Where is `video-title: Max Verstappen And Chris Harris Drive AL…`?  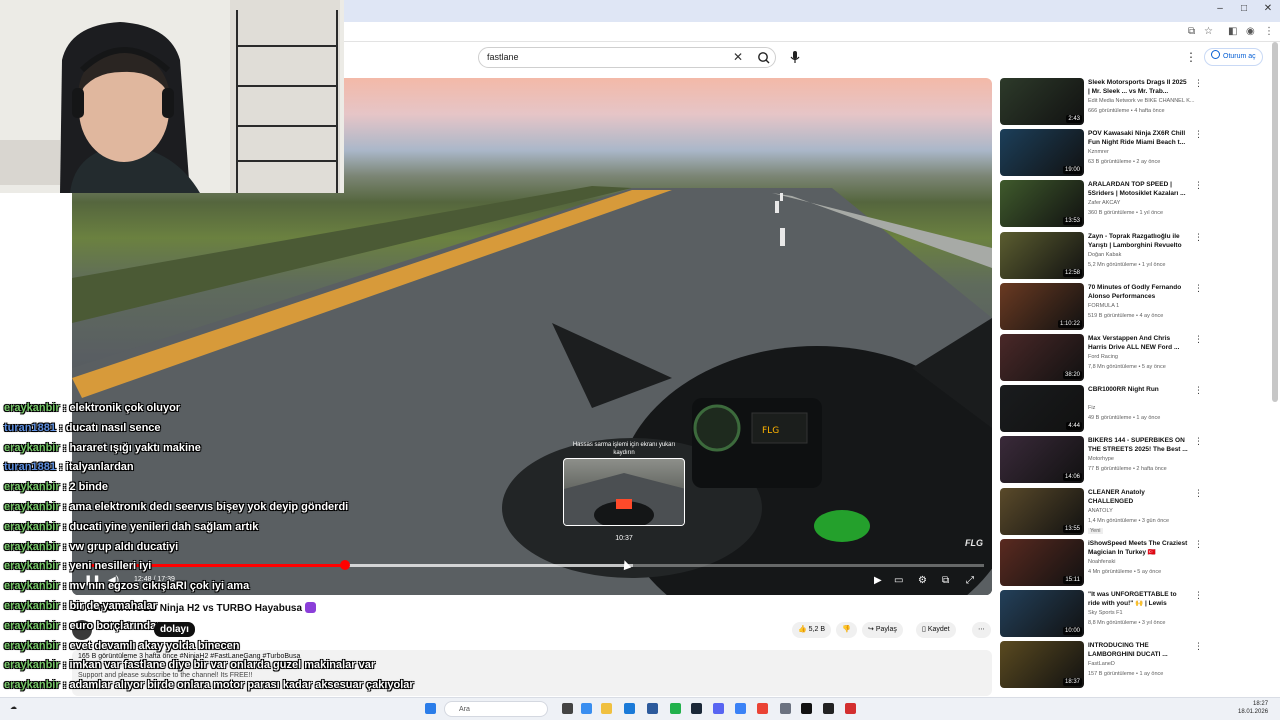 video-title: Max Verstappen And Chris Harris Drive AL… is located at coordinates (1138, 343).